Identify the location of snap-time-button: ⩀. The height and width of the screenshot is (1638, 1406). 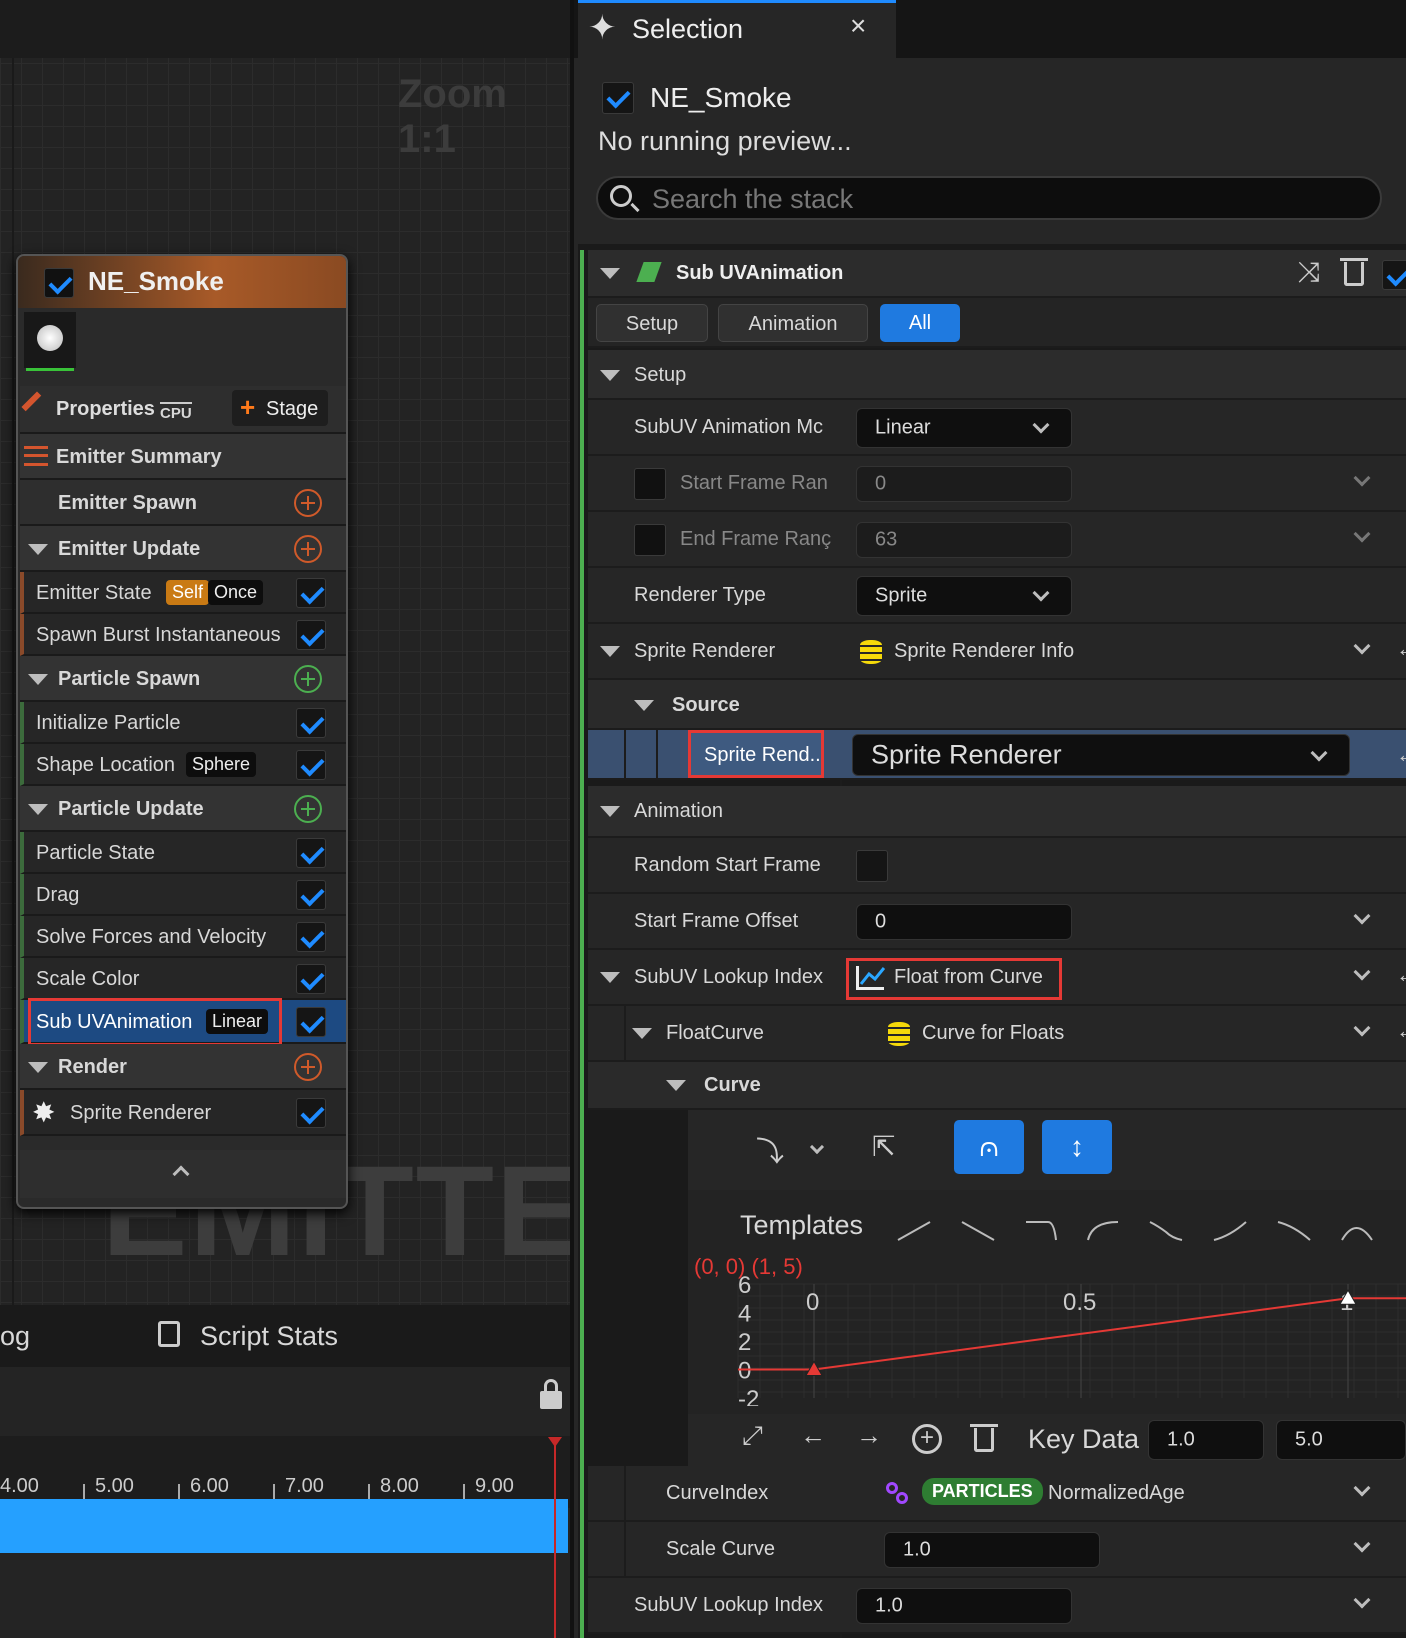
(989, 1147).